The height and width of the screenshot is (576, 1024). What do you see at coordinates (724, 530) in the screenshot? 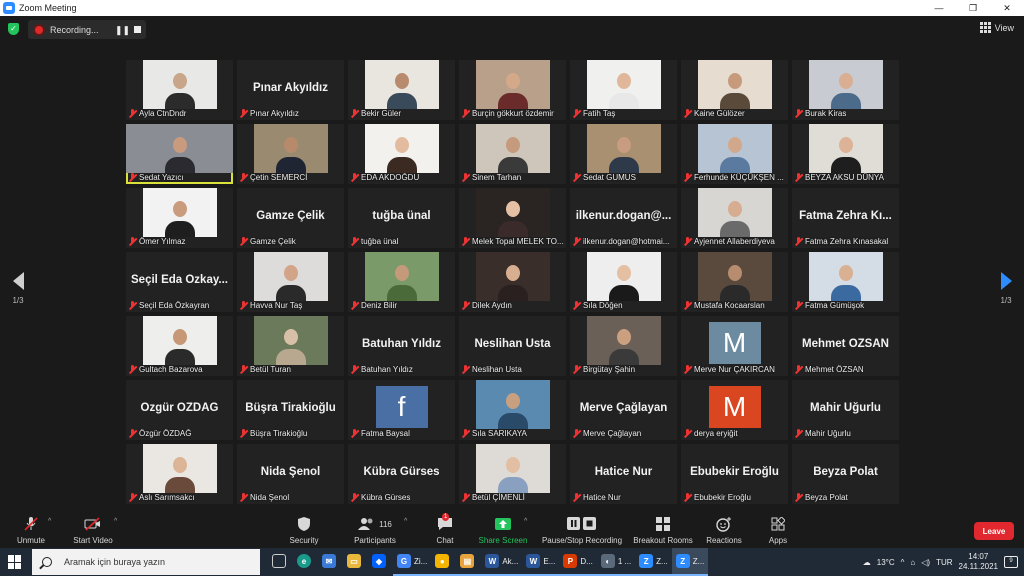
I see `reactions-button: Reactions` at bounding box center [724, 530].